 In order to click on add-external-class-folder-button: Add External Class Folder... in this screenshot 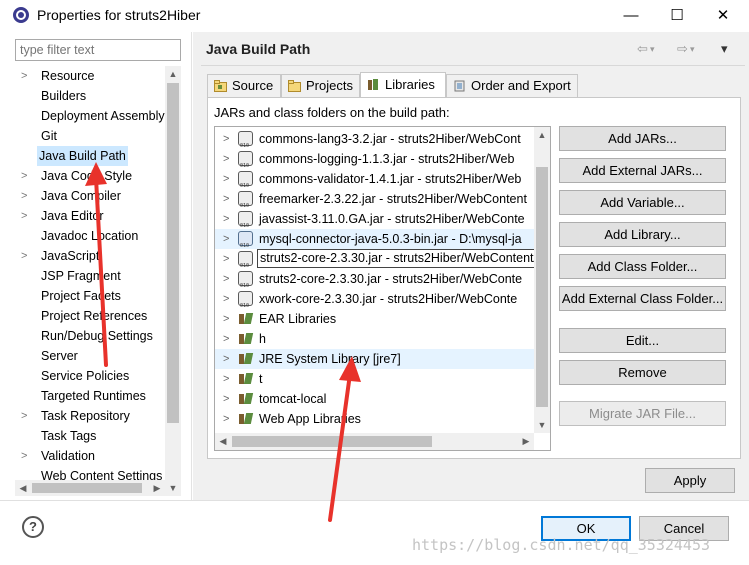, I will do `click(642, 298)`.